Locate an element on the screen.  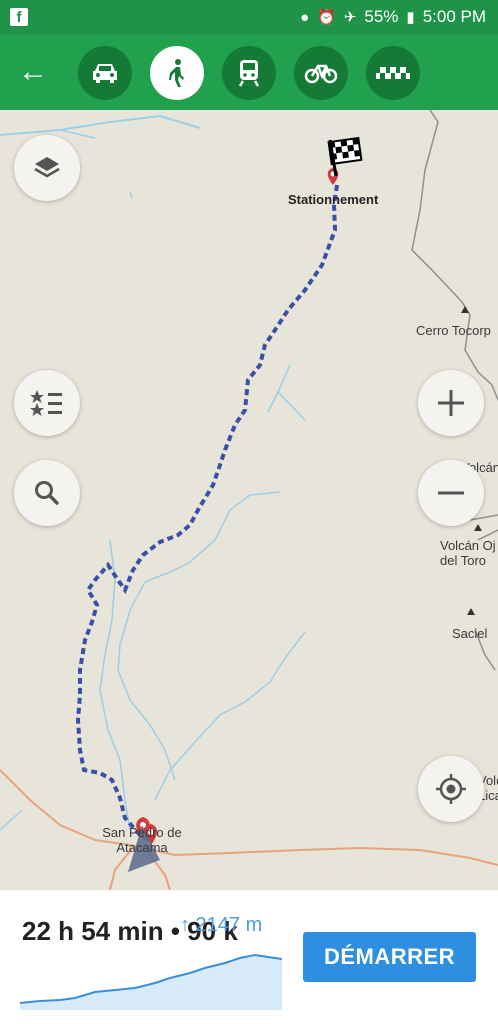
alarm-icon: ⏰ is located at coordinates (326, 17).